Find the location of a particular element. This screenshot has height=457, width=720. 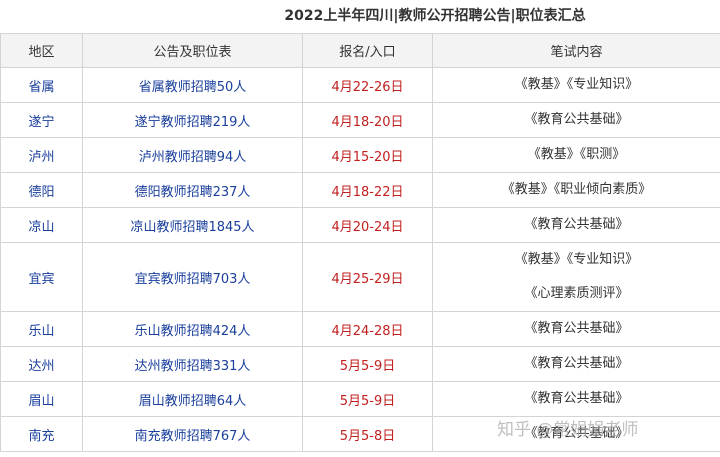

exam-content-line: 《心理素质测评》 is located at coordinates (576, 293).